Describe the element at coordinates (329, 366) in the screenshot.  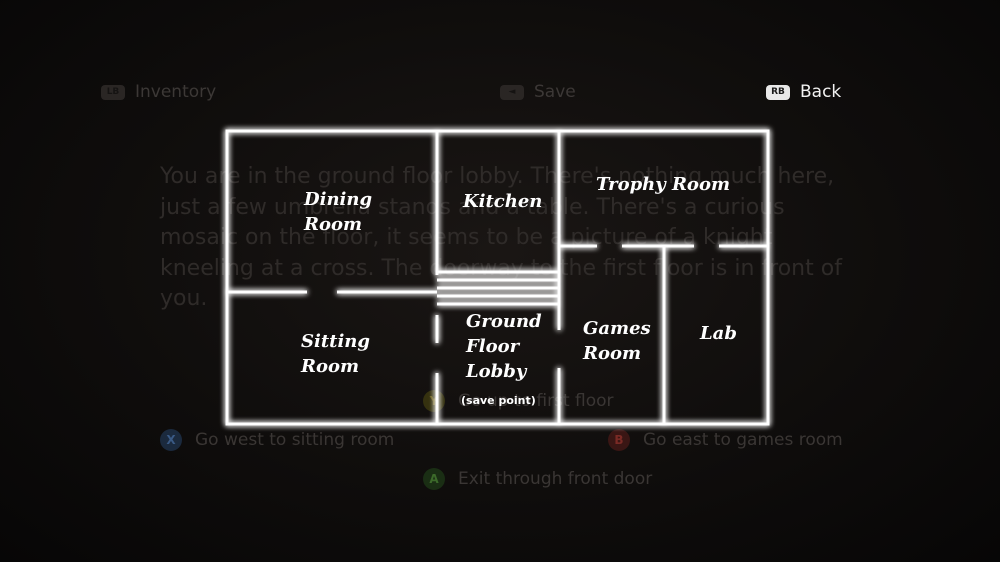
I see `room-sitting-line2: Room` at that location.